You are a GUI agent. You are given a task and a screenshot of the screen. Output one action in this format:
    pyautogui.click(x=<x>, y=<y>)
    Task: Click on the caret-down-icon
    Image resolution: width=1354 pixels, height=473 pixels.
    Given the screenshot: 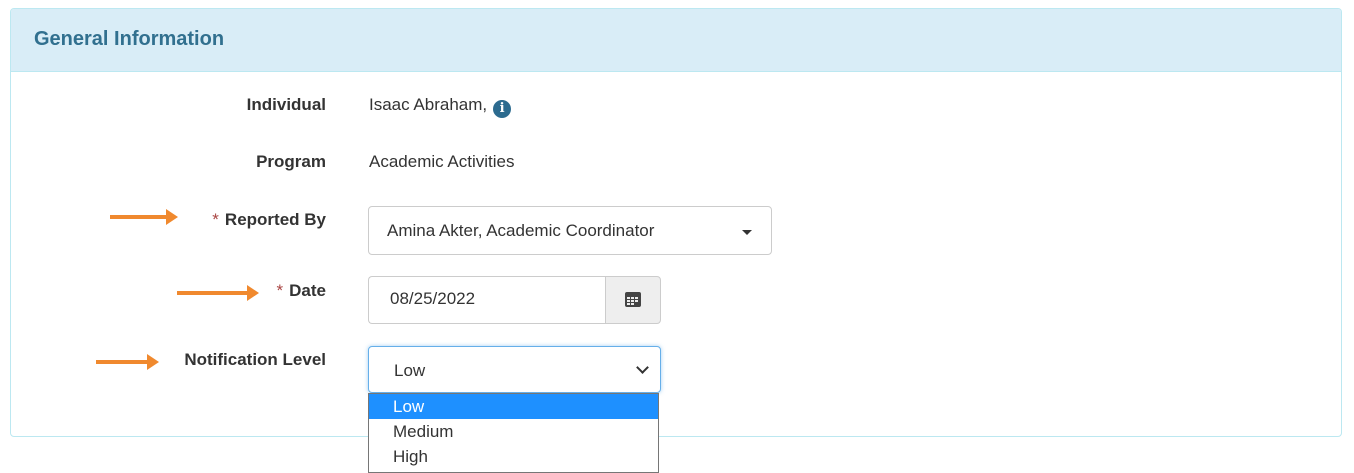 What is the action you would take?
    pyautogui.click(x=747, y=232)
    